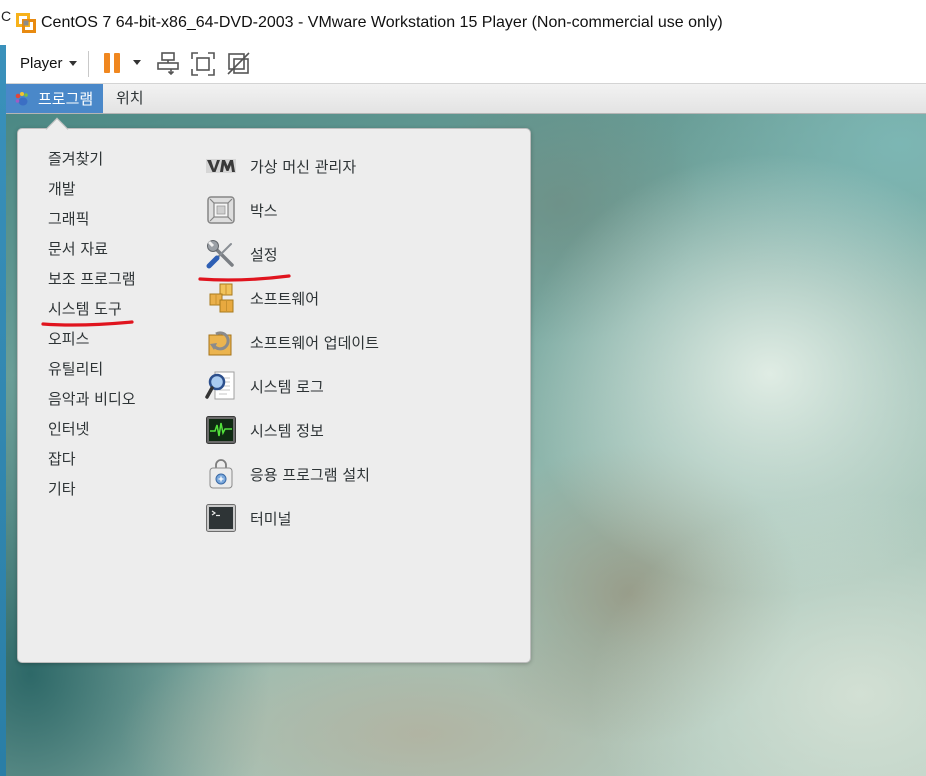 This screenshot has height=776, width=926. I want to click on host-edge-text: C, so click(6, 16).